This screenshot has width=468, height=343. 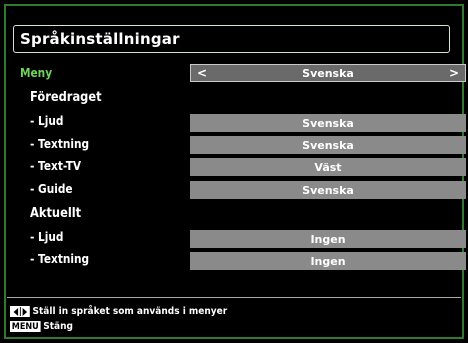 I want to click on current-audio-label: - Ljud, so click(x=47, y=237).